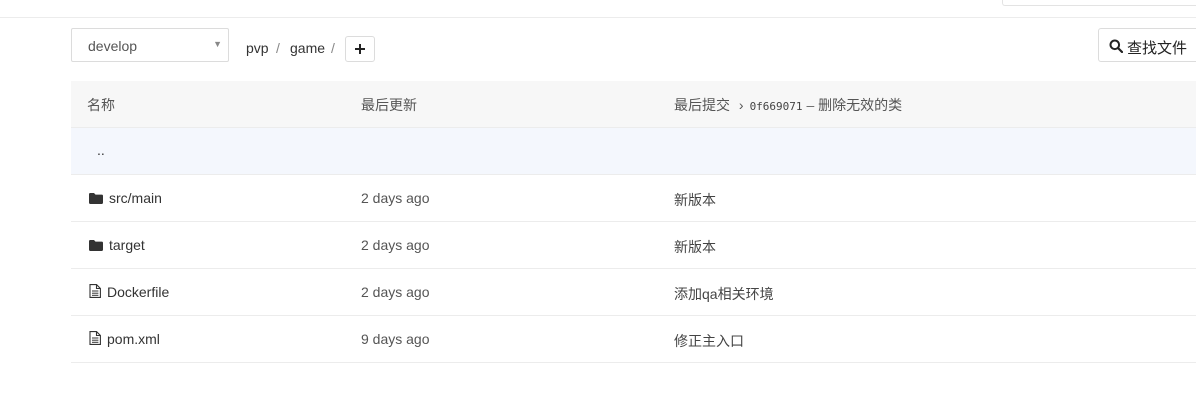  I want to click on column-header-name: 名称, so click(101, 105).